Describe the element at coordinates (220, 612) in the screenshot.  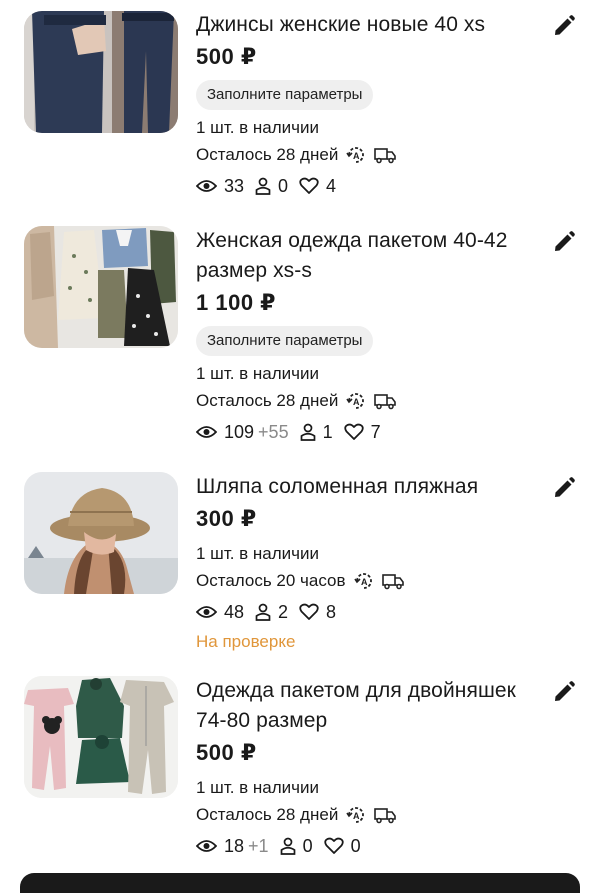
I see `views-stat: 48` at that location.